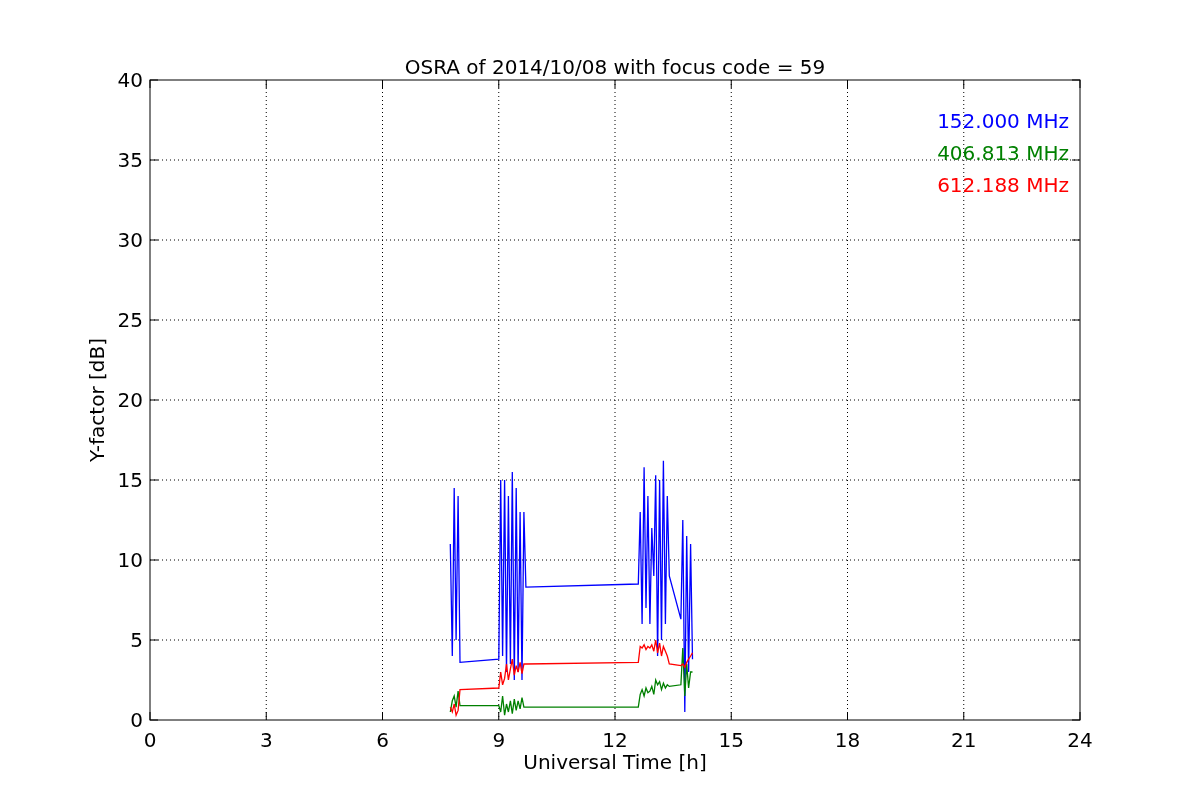 The image size is (1200, 800). Describe the element at coordinates (499, 740) in the screenshot. I see `x-tick-label: 9` at that location.